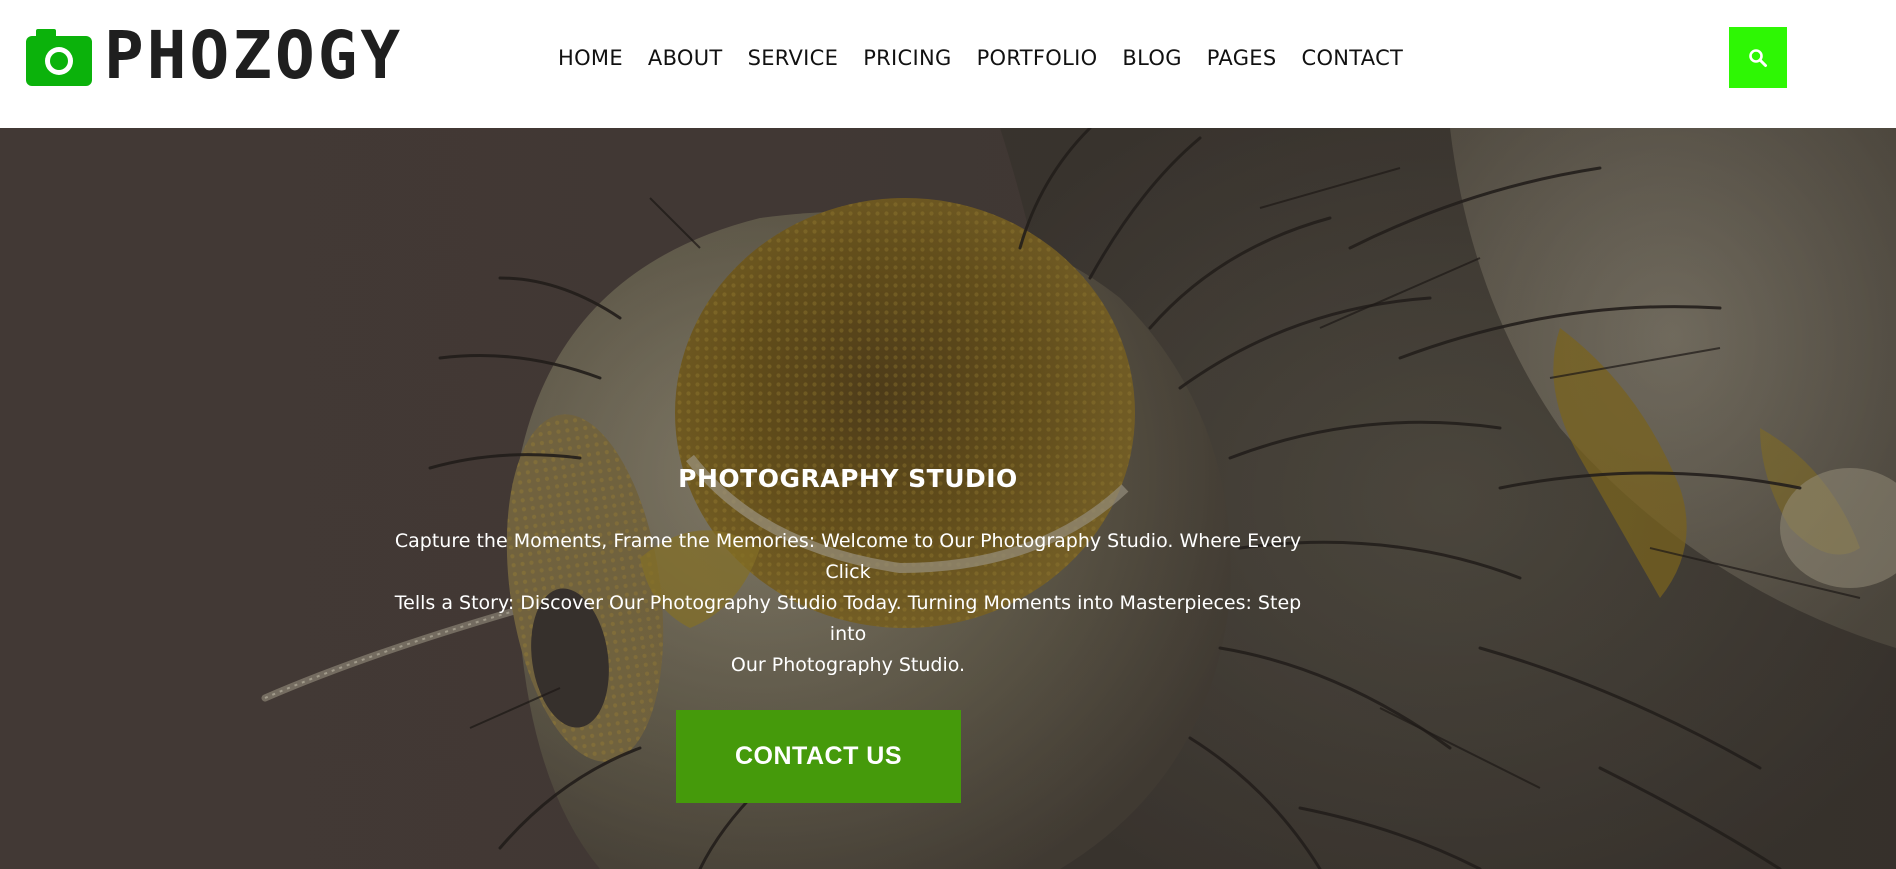 The height and width of the screenshot is (869, 1896). What do you see at coordinates (848, 665) in the screenshot?
I see `hero-description-line-3: Our Photography Studio.` at bounding box center [848, 665].